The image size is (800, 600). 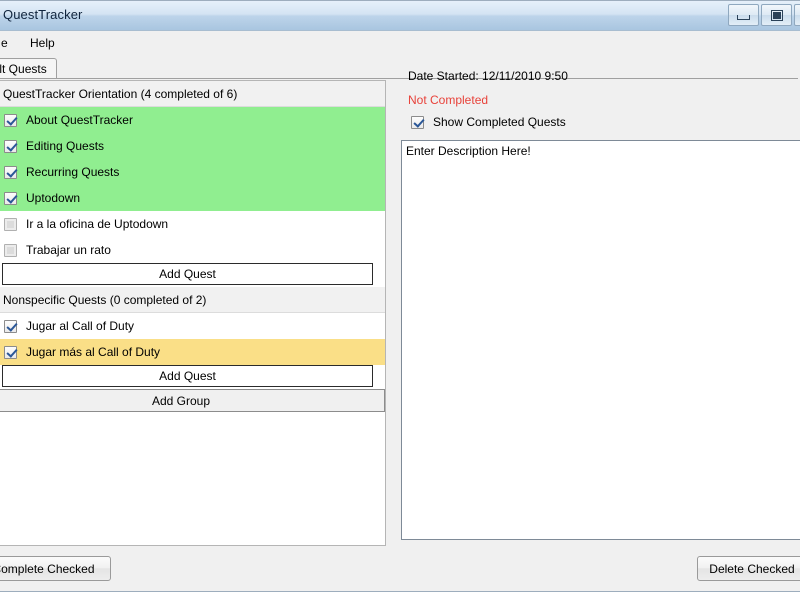 I want to click on show-completed-quests-checkbox: Show Completed Quests, so click(x=488, y=122).